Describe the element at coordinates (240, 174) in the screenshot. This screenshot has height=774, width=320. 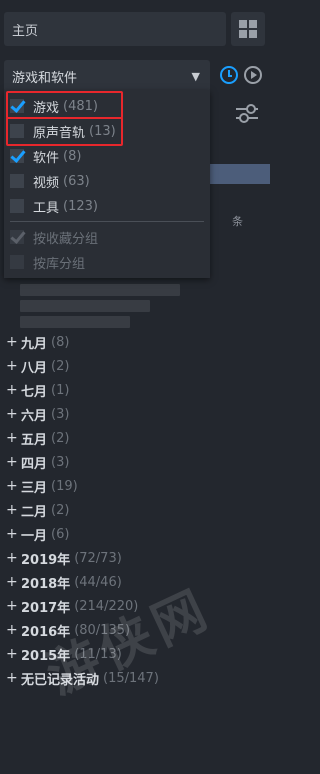
I see `selected-library-row` at that location.